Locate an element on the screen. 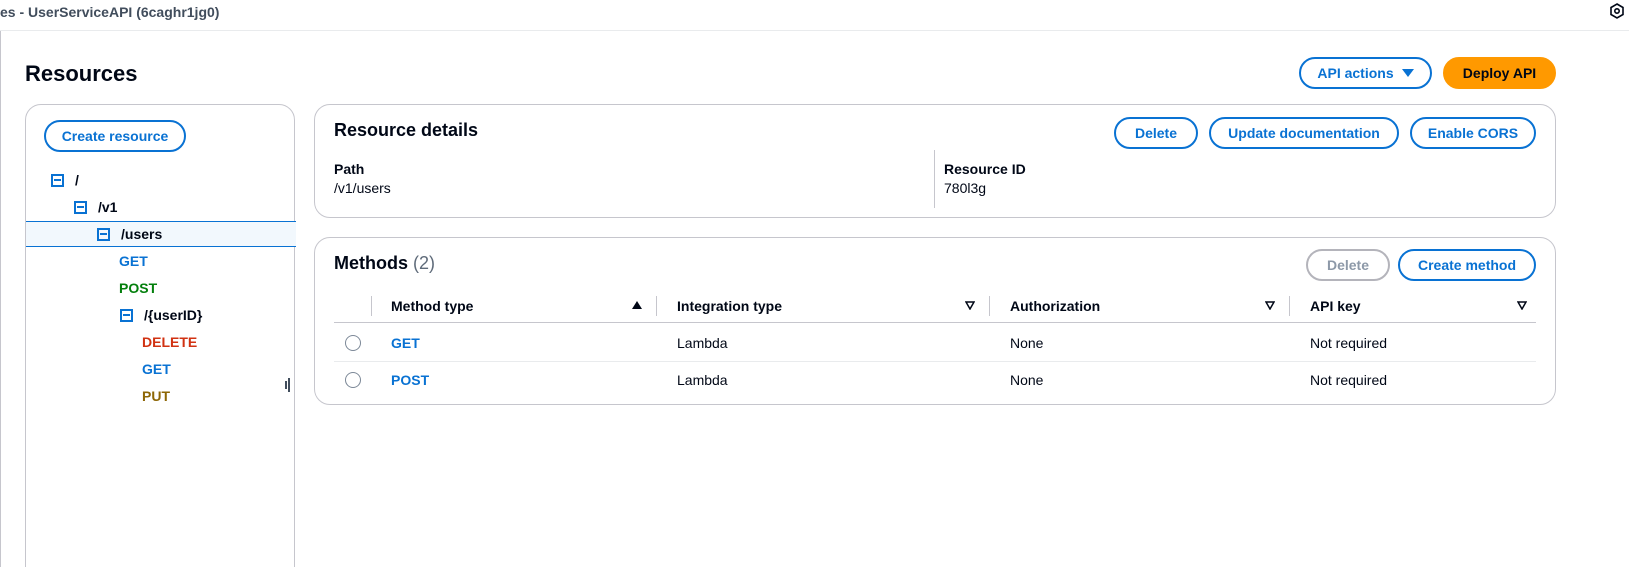  method-type-link: POST is located at coordinates (410, 380).